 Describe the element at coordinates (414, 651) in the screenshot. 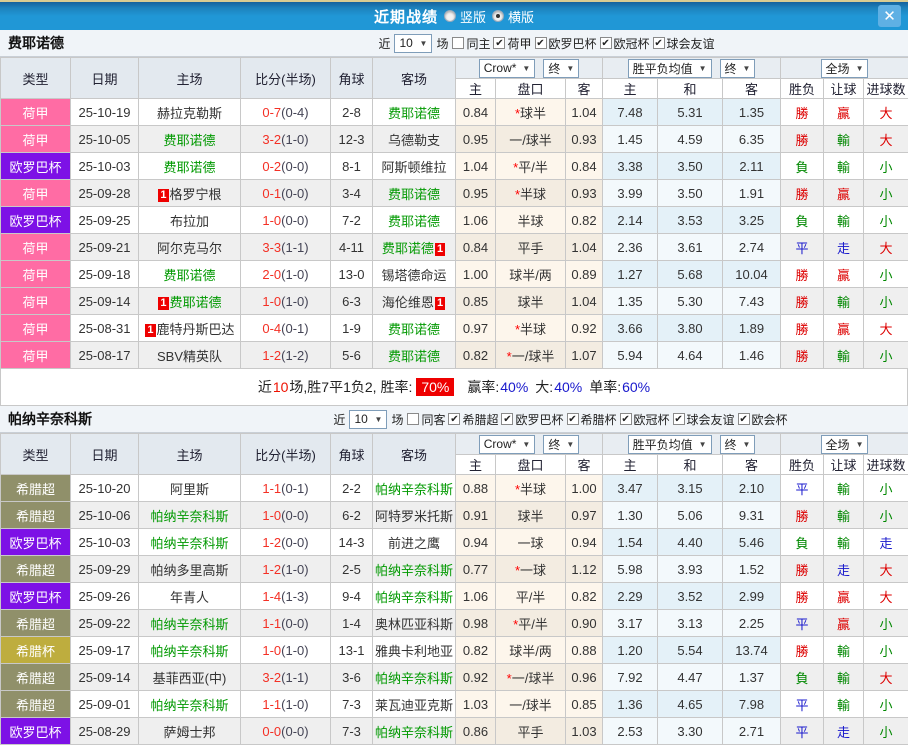

I see `team-link: 雅典卡利地亚` at that location.